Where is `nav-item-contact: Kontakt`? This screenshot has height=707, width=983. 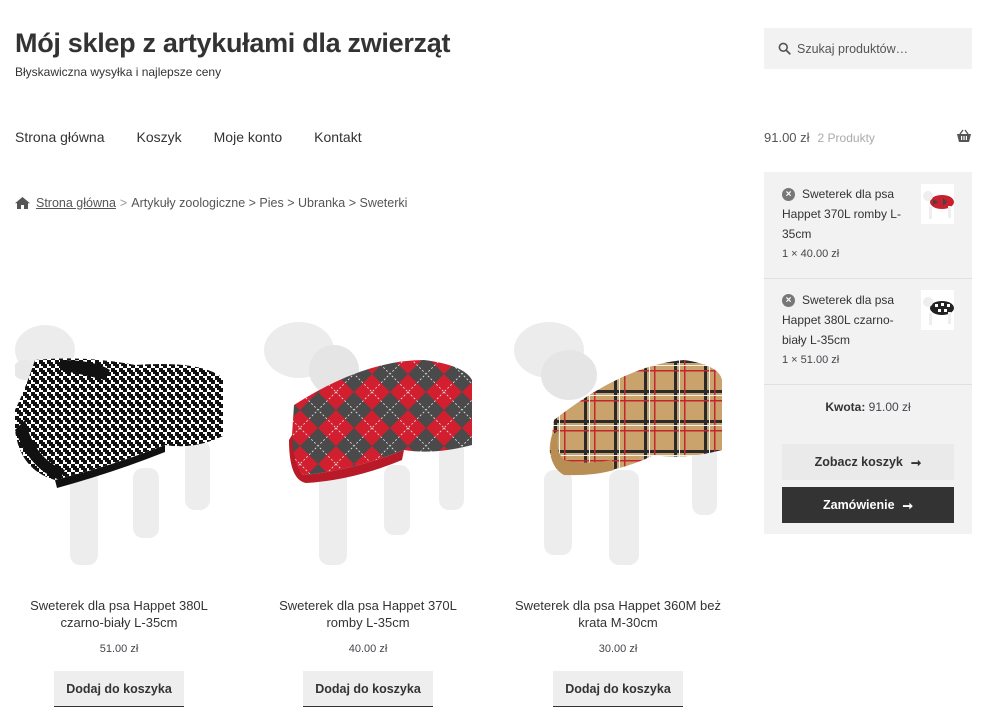 nav-item-contact: Kontakt is located at coordinates (337, 137).